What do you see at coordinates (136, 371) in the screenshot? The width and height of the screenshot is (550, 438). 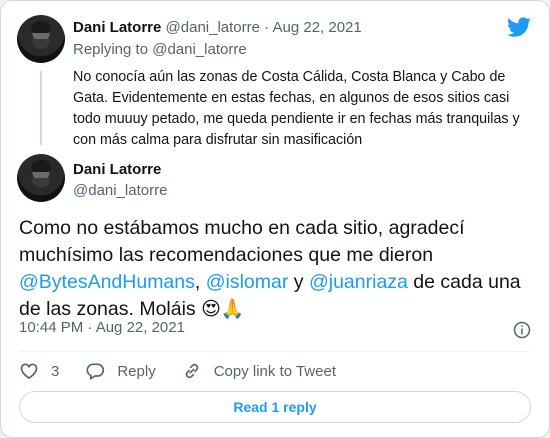 I see `reply-label: Reply` at bounding box center [136, 371].